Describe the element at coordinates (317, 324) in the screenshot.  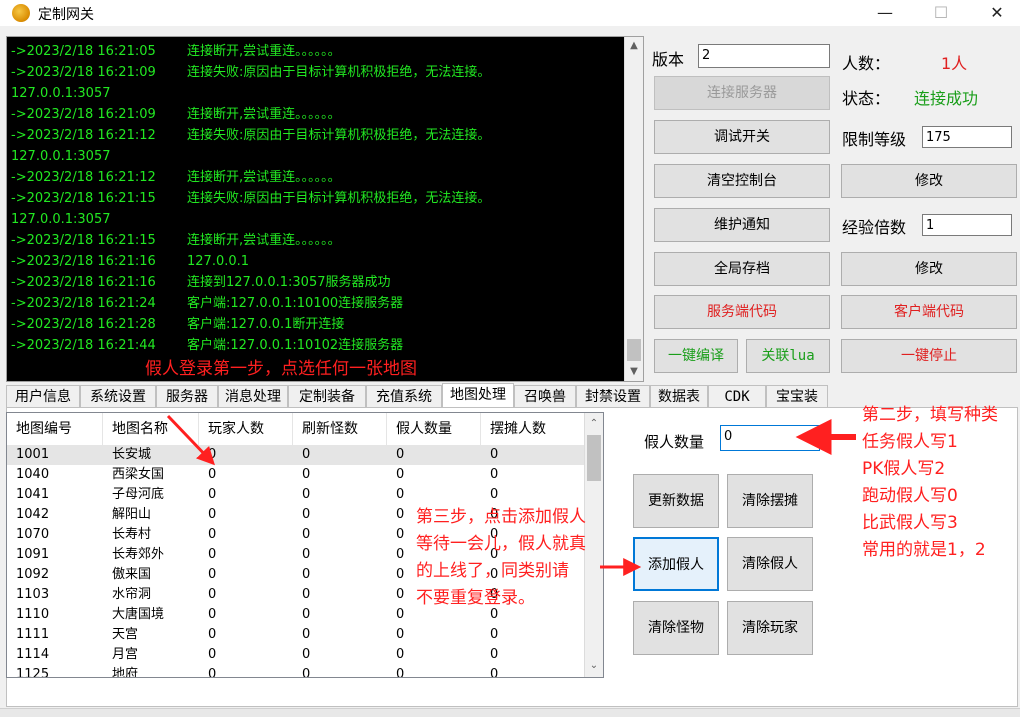
I see `console-line: ->2023/2/18 16:21:28 客户端:127.0.0.1断开连接` at that location.